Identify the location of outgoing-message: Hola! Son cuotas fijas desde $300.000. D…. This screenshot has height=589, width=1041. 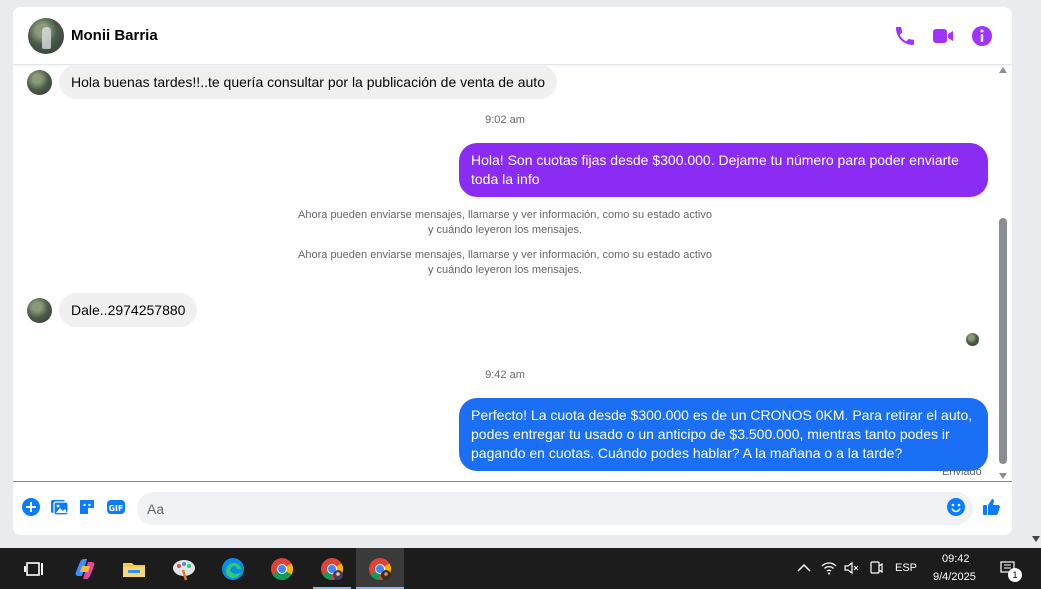
(723, 170).